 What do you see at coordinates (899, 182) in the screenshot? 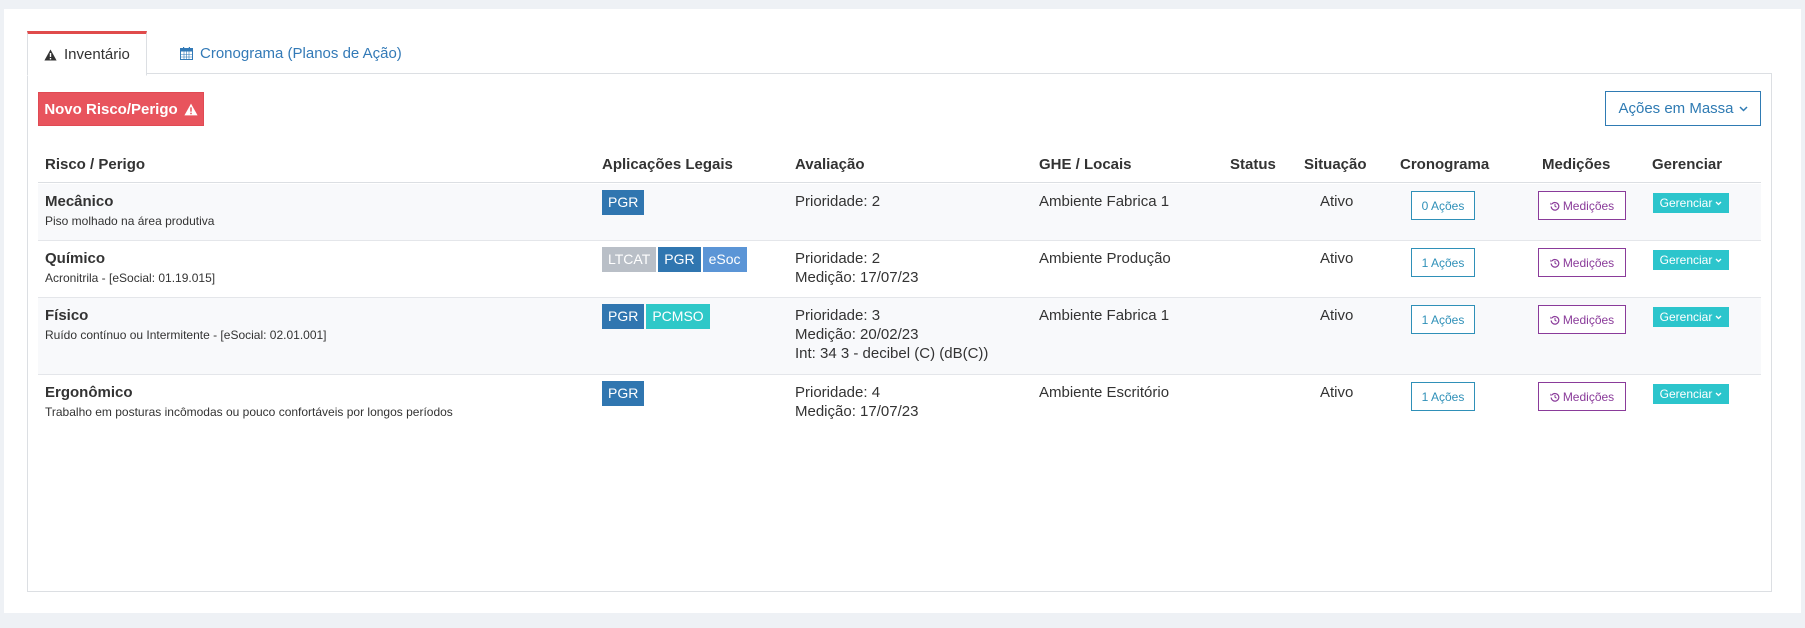
I see `table-header-divider` at bounding box center [899, 182].